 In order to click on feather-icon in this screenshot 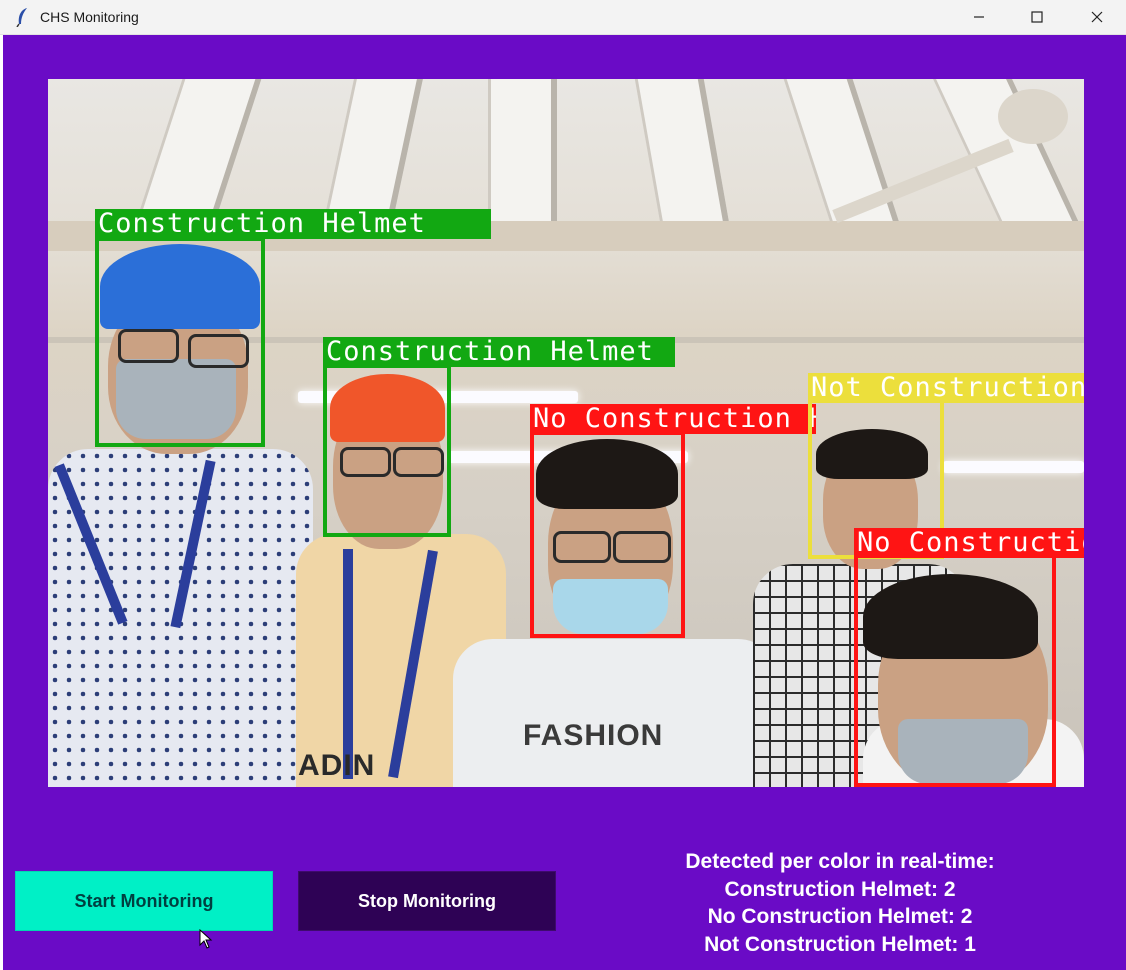, I will do `click(21, 17)`.